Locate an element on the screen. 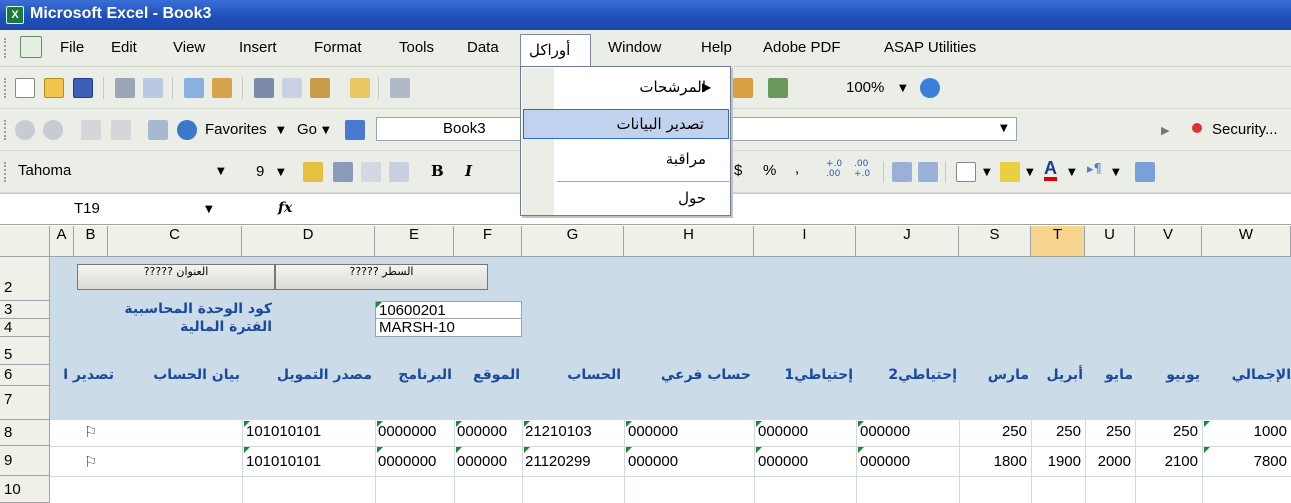  formula-input is located at coordinates (795, 209).